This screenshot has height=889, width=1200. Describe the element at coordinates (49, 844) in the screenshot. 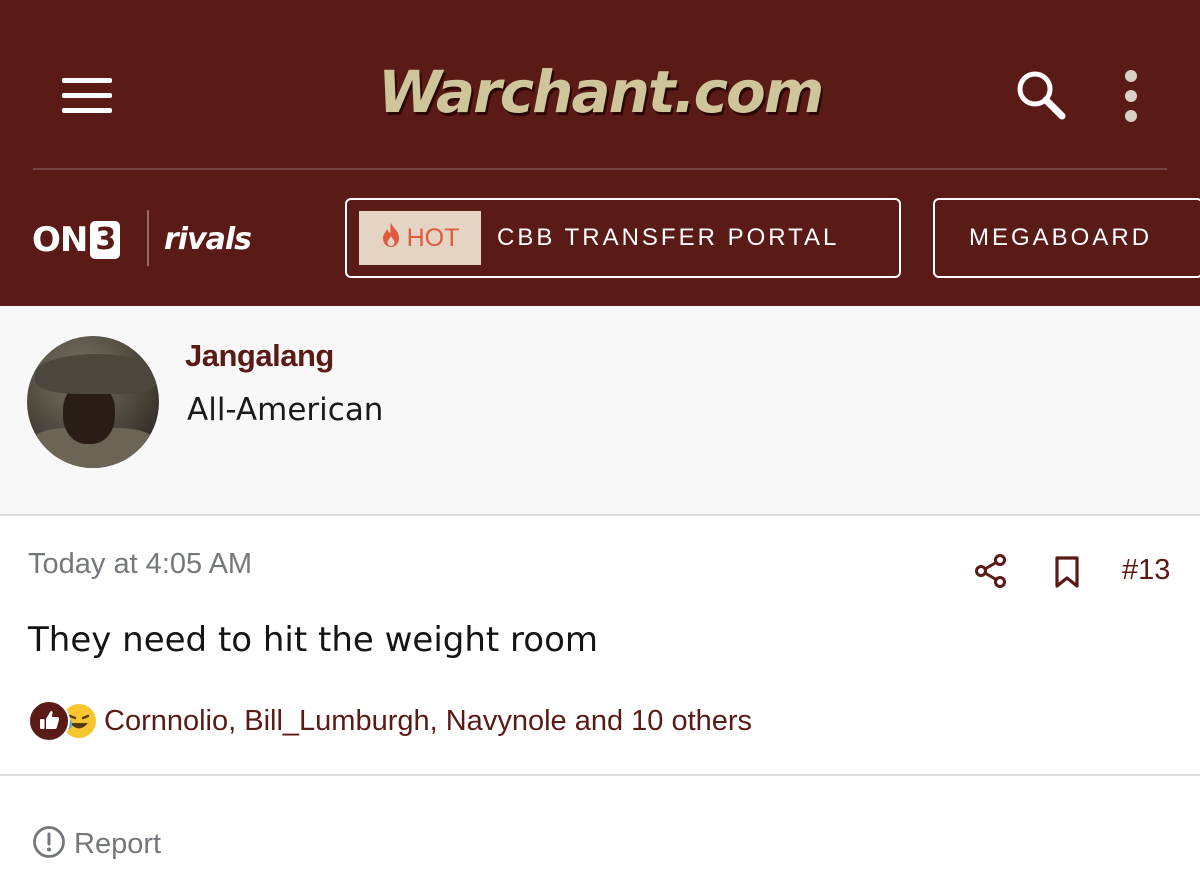

I see `alert-circle-icon` at that location.